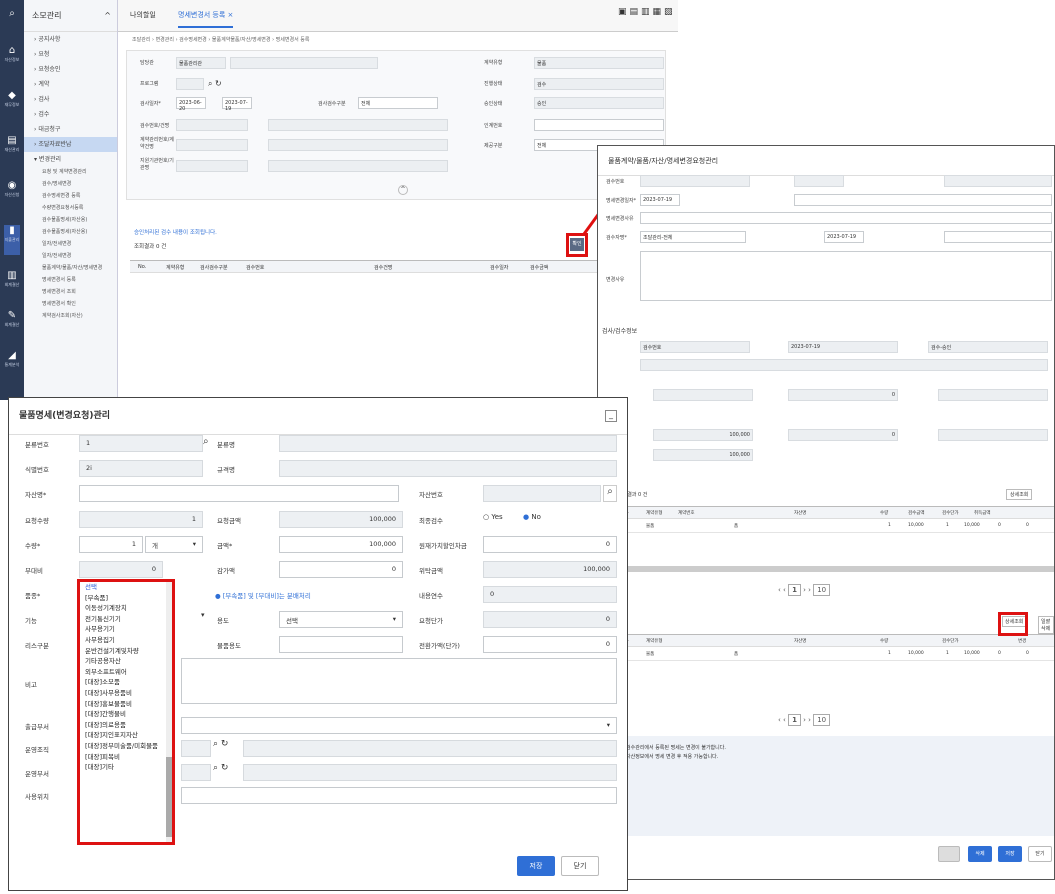 This screenshot has width=1055, height=894. Describe the element at coordinates (226, 470) in the screenshot. I see `label: 규격명` at that location.